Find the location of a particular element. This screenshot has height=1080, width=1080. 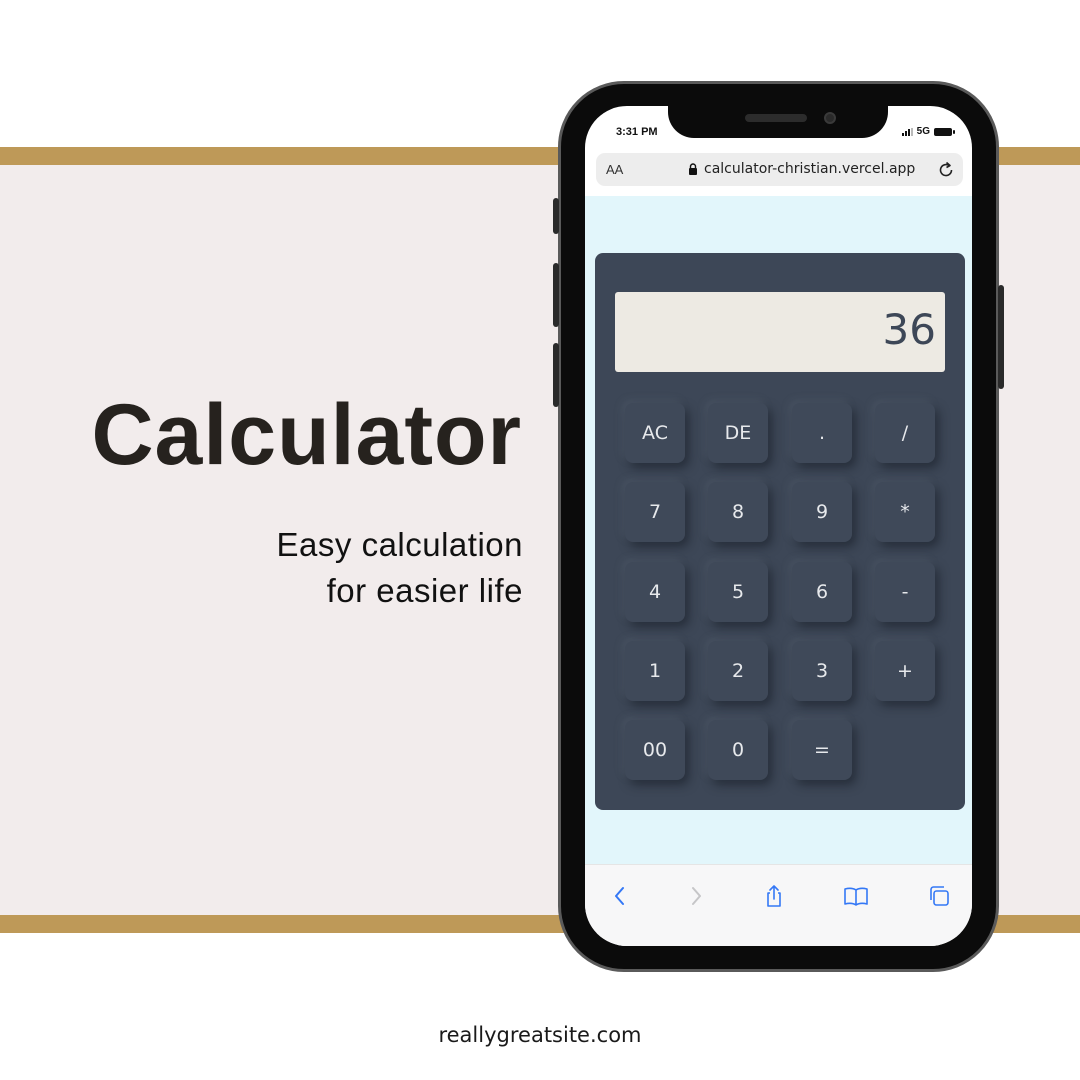

lock-icon is located at coordinates (693, 169).